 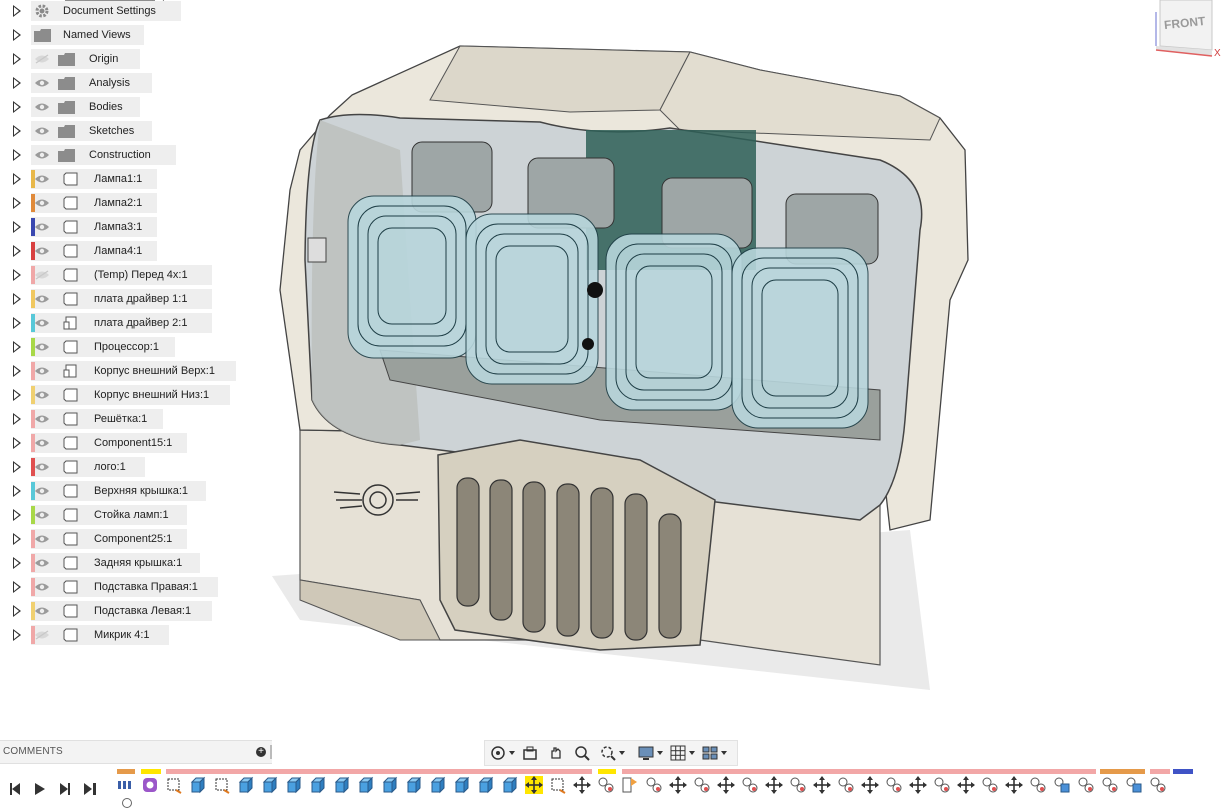 I want to click on fit-icon, so click(x=608, y=753).